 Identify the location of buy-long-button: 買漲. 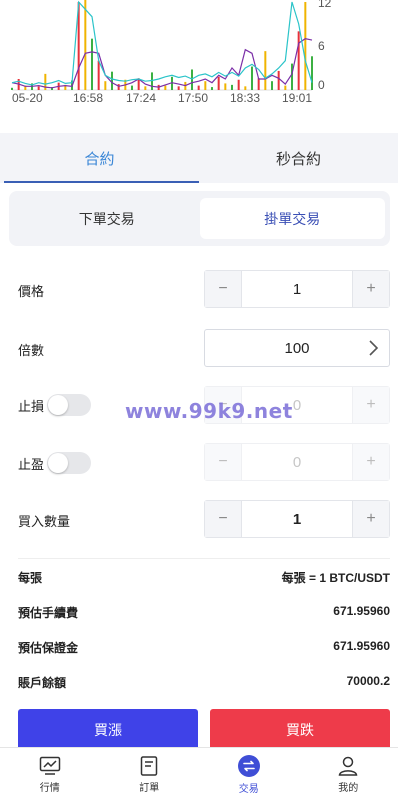
(108, 730).